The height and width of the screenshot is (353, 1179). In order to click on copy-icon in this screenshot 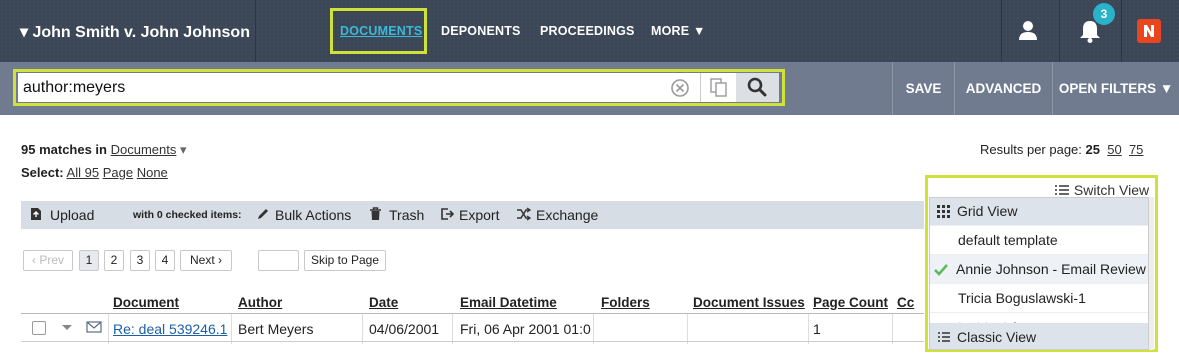, I will do `click(718, 87)`.